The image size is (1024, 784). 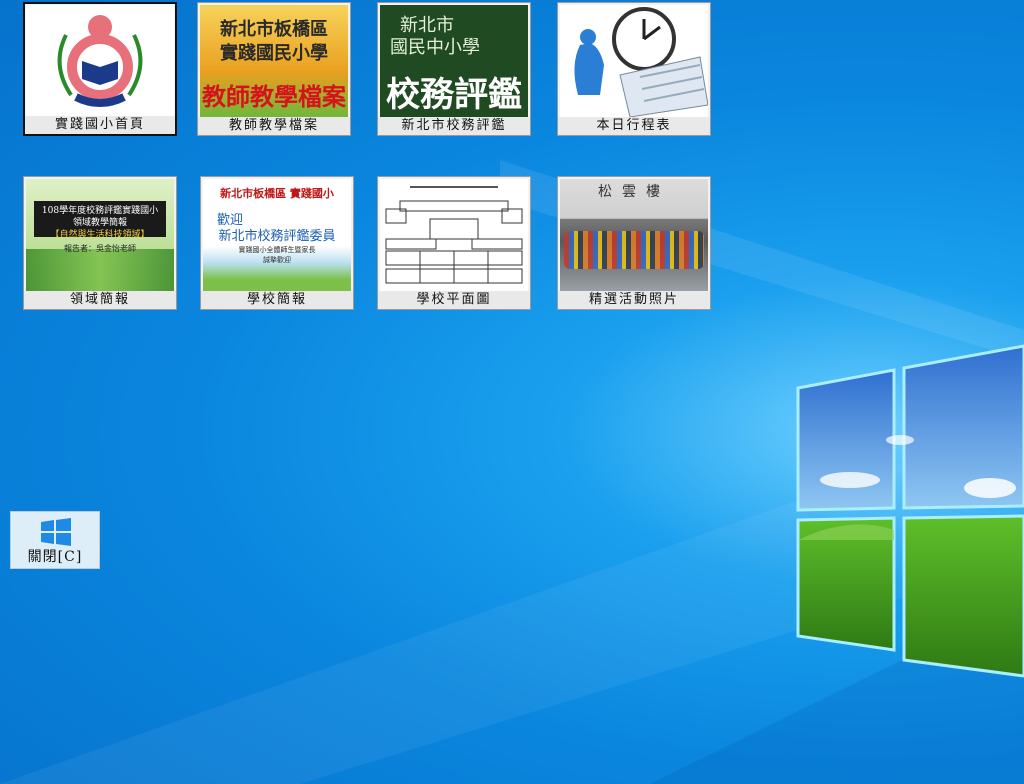 I want to click on slide-footer-2: 誠摯歡迎, so click(x=277, y=260).